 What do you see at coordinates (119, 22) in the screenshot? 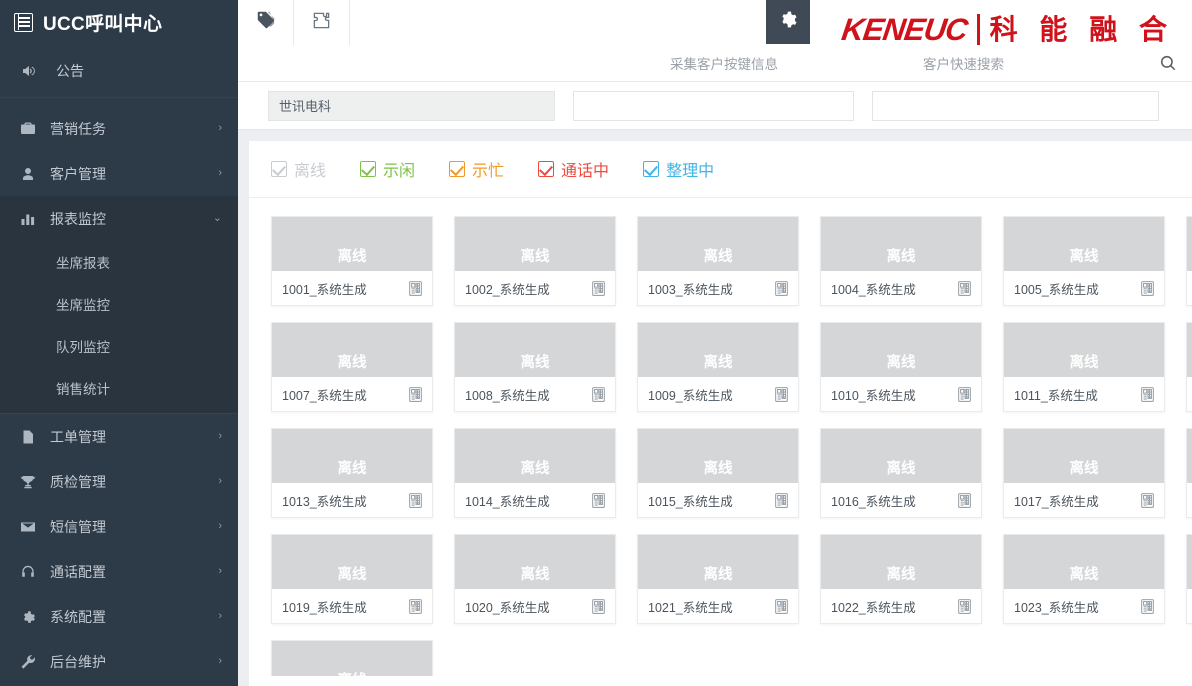
I see `sidebar-brand: UCC呼叫中心` at bounding box center [119, 22].